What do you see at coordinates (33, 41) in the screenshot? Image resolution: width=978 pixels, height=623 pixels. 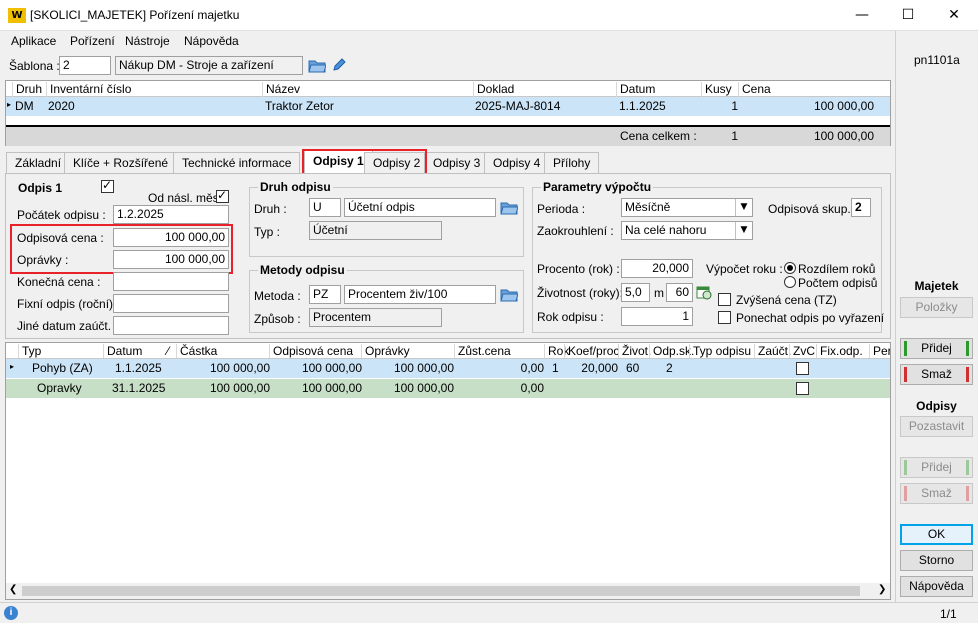 I see `menu-aplikace: Aplikace` at bounding box center [33, 41].